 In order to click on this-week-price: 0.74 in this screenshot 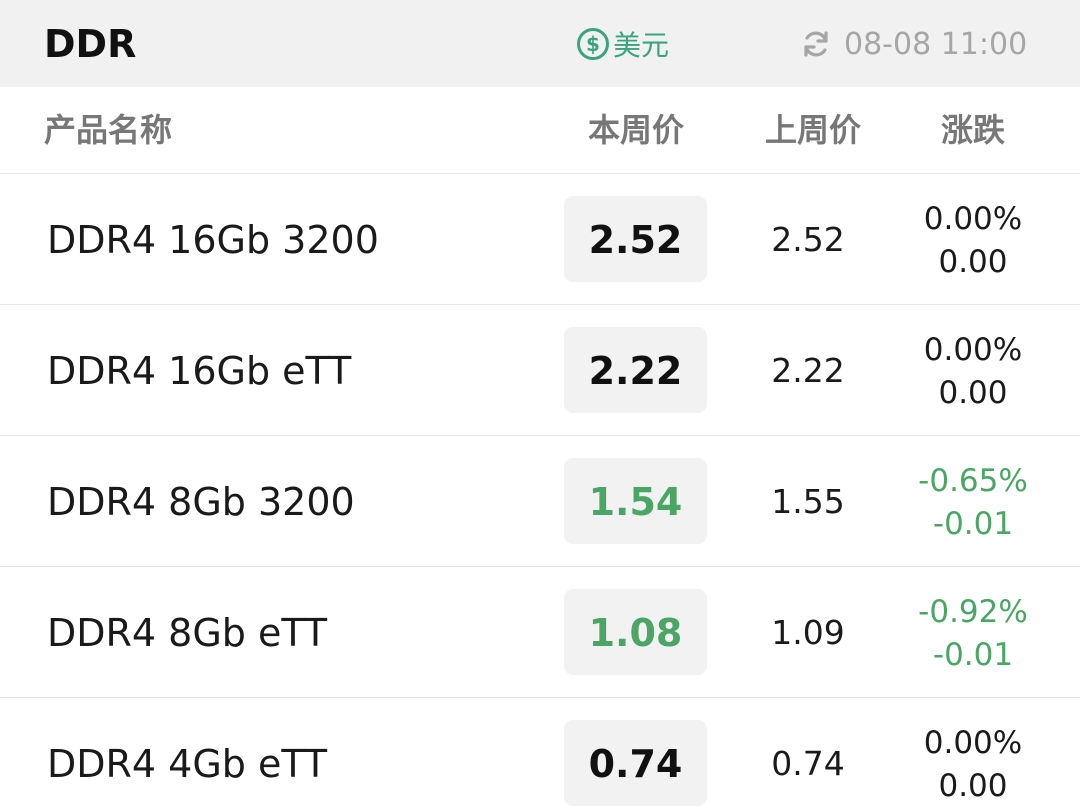, I will do `click(635, 763)`.